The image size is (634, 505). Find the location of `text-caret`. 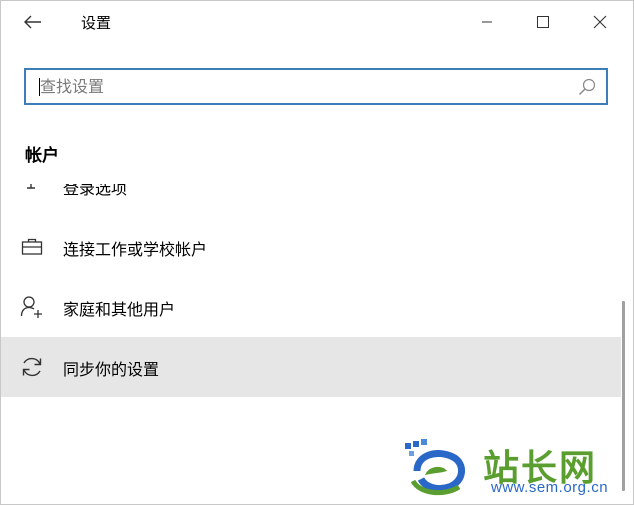

text-caret is located at coordinates (39, 87).